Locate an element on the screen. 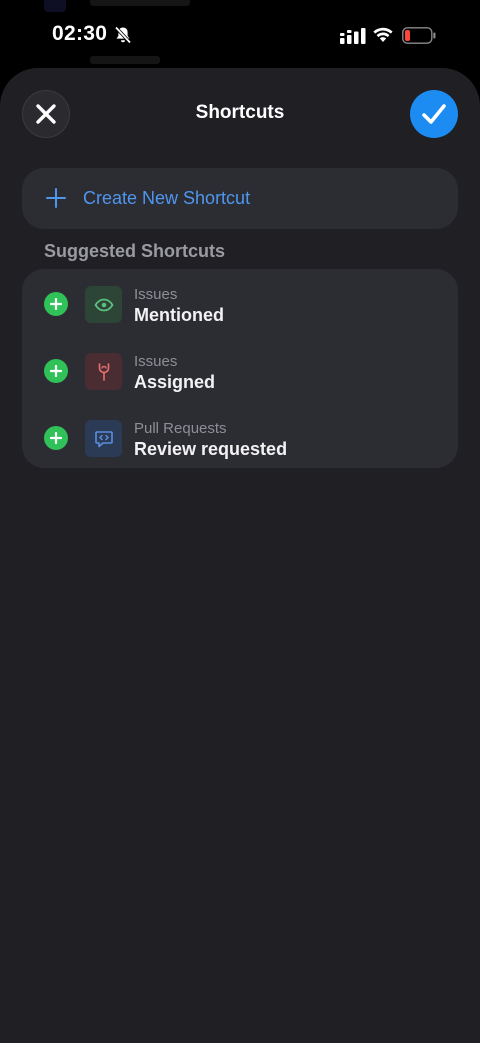 This screenshot has height=1043, width=480. checkmark-icon is located at coordinates (434, 114).